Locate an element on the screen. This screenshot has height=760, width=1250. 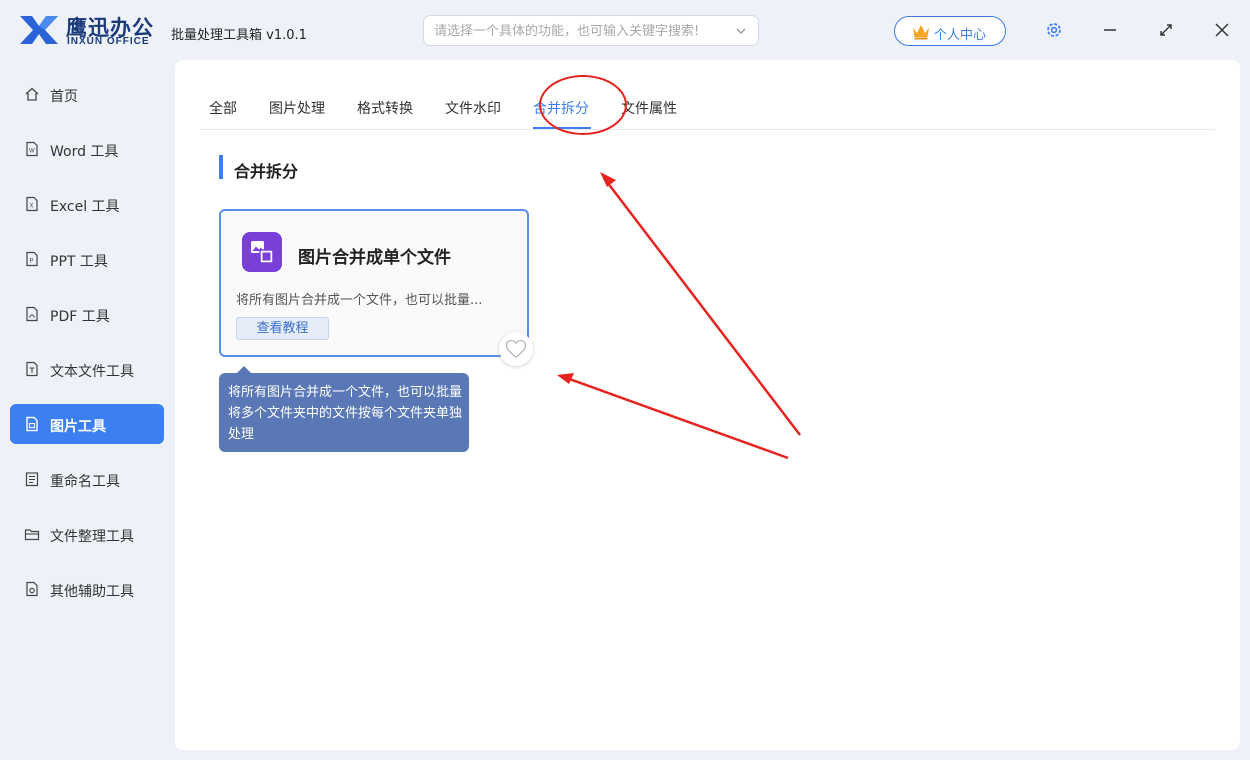
user-center-button: 个人中心 is located at coordinates (950, 31).